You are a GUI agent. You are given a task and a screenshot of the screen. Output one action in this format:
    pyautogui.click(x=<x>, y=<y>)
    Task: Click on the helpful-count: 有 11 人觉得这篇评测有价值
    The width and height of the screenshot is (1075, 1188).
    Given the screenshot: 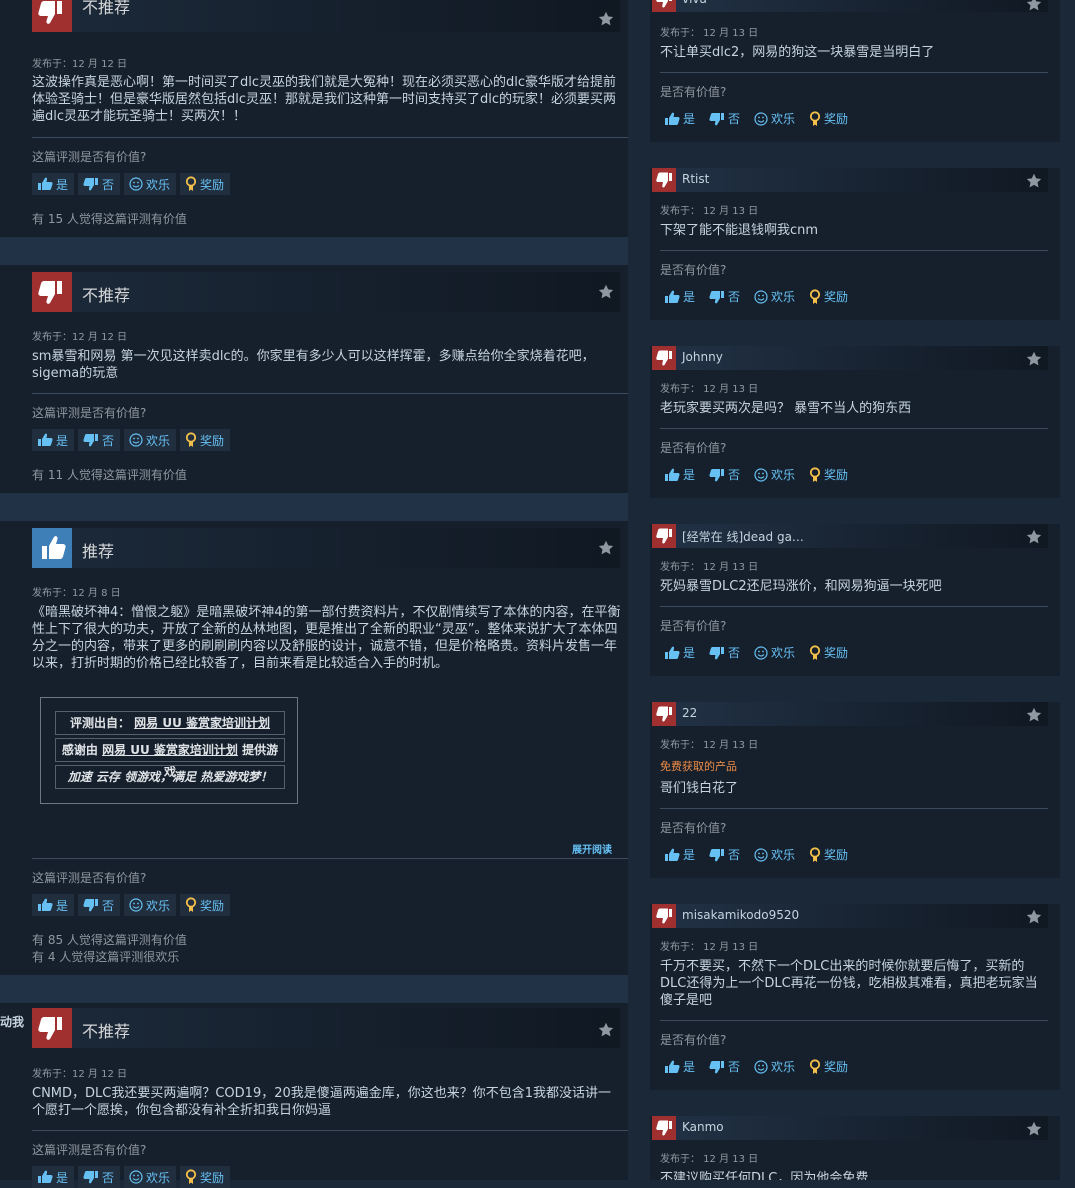 What is the action you would take?
    pyautogui.click(x=109, y=475)
    